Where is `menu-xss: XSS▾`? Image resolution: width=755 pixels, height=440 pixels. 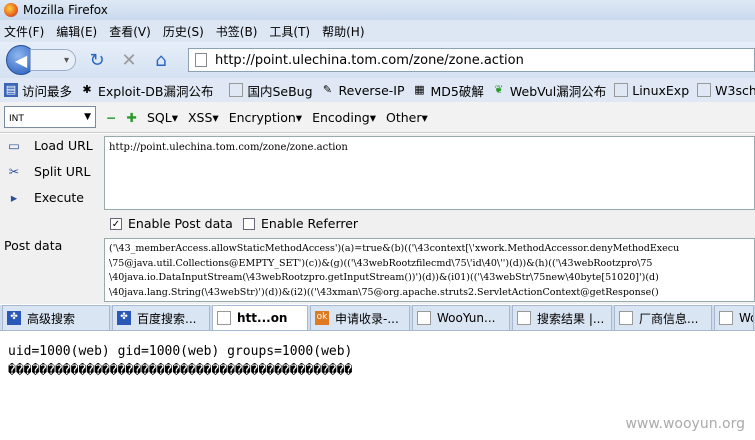
menu-xss: XSS▾ is located at coordinates (203, 117).